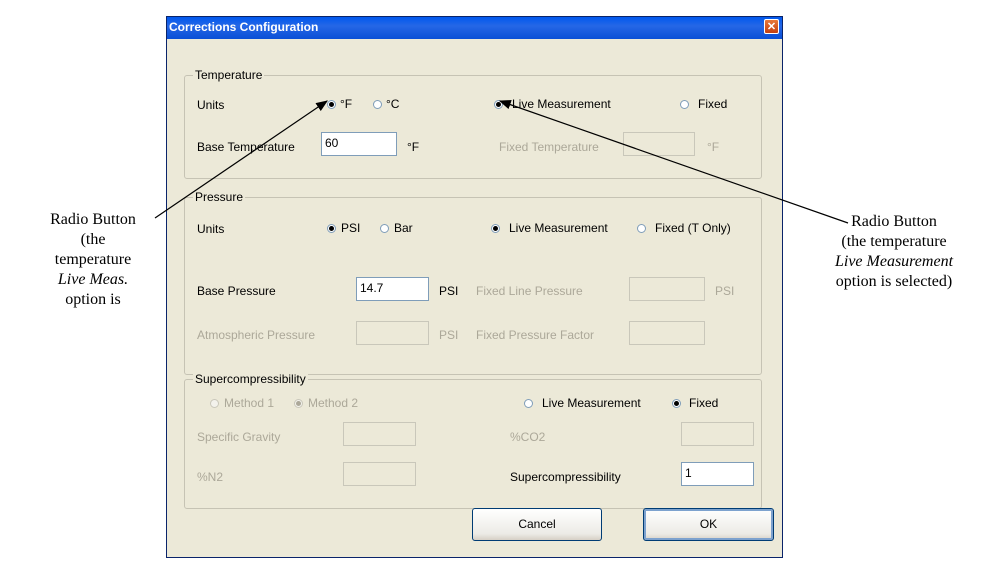 The width and height of the screenshot is (992, 563). Describe the element at coordinates (673, 162) in the screenshot. I see `right-arrow` at that location.